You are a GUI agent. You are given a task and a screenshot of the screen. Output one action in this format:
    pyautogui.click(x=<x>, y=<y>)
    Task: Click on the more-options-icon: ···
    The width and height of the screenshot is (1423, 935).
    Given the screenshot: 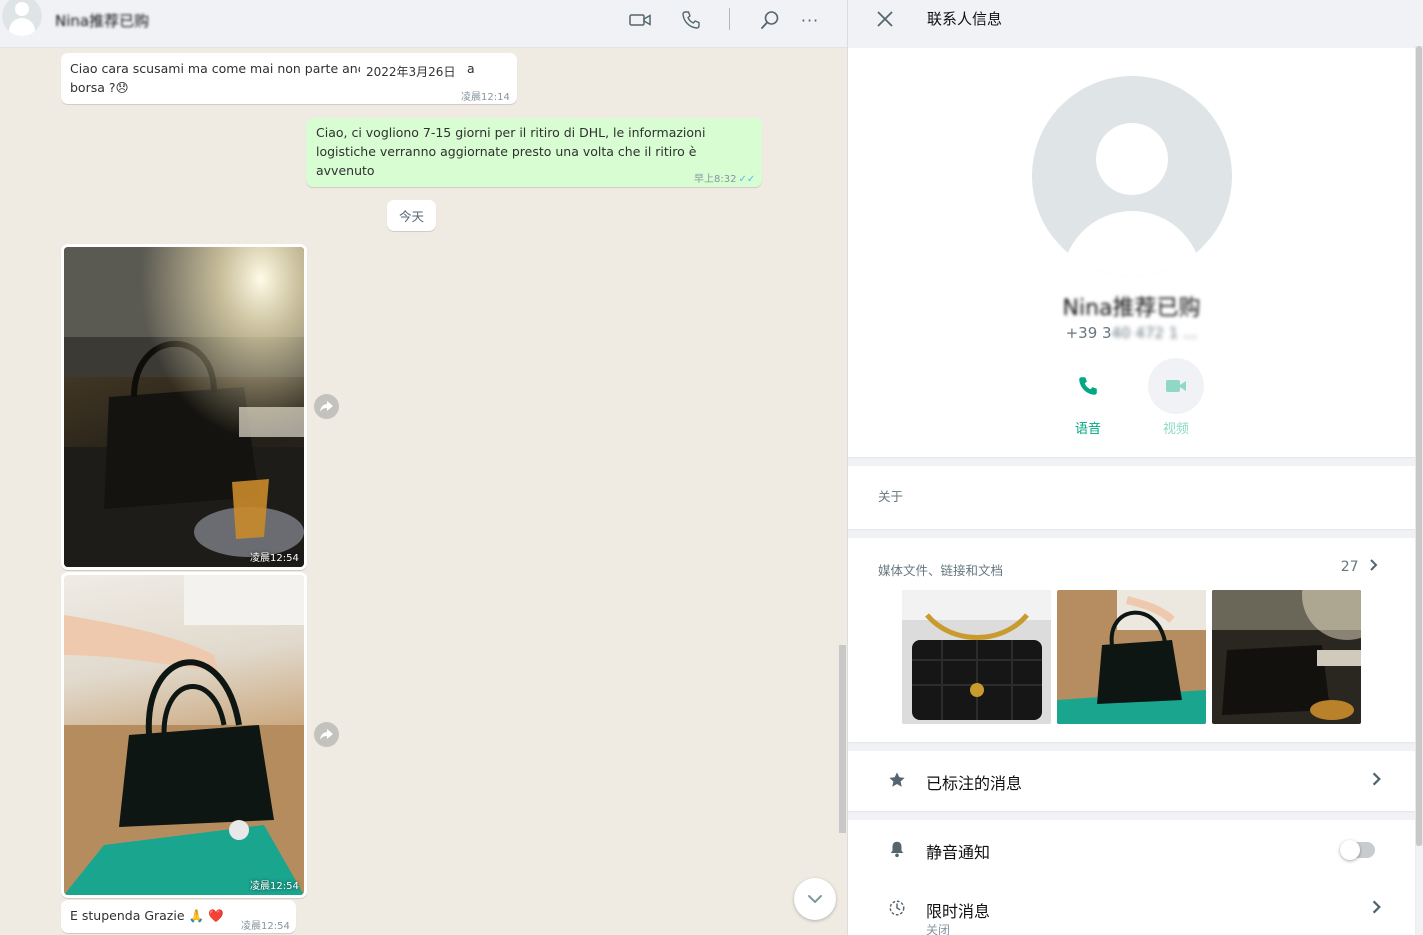 What is the action you would take?
    pyautogui.click(x=810, y=20)
    